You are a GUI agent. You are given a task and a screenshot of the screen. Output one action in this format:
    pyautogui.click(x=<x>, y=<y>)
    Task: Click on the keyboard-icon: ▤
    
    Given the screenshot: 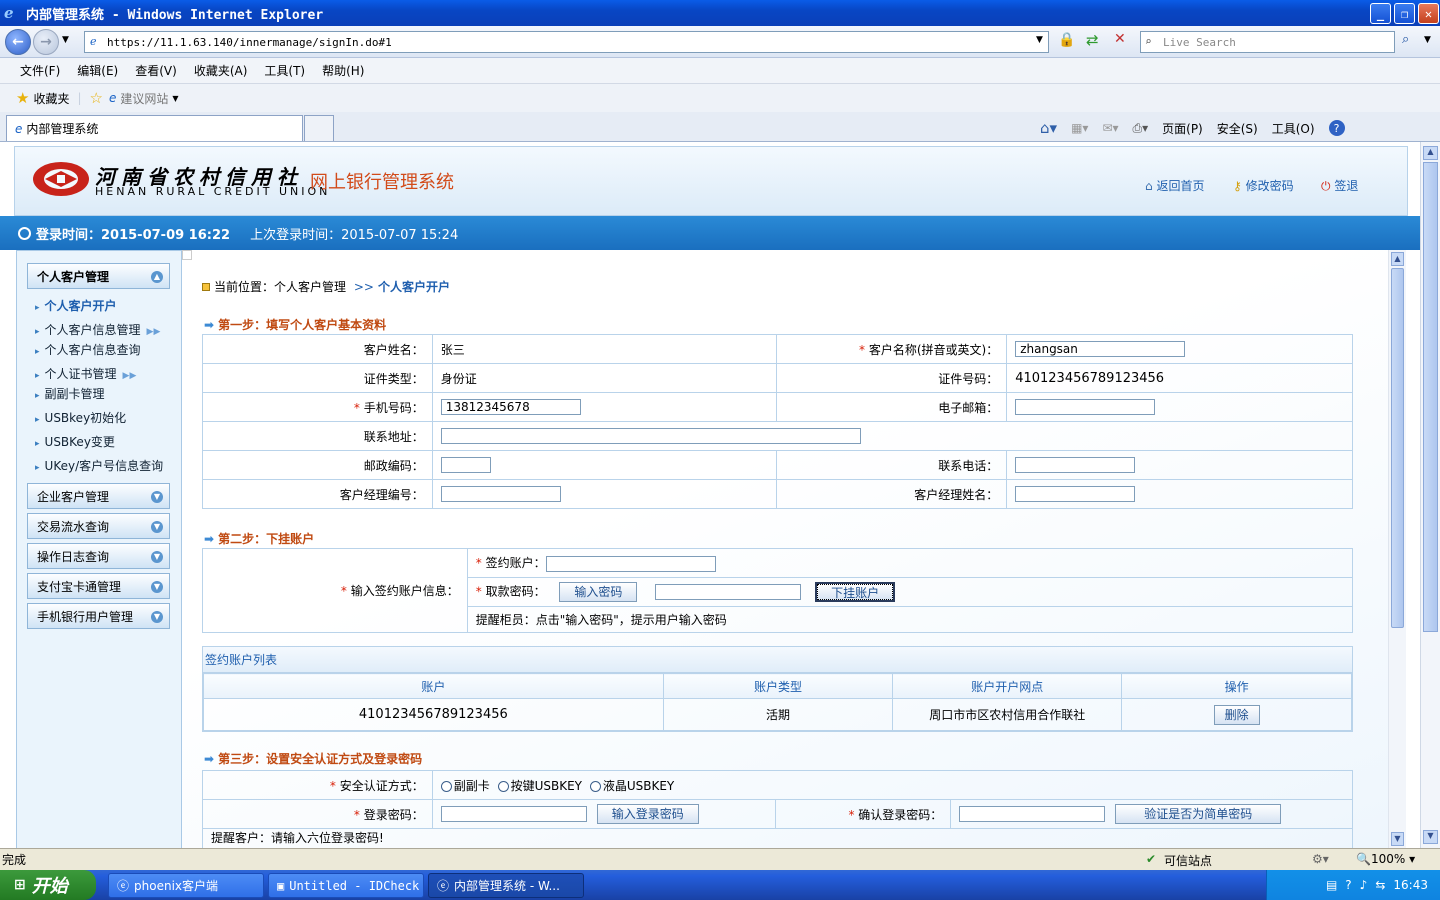 What is the action you would take?
    pyautogui.click(x=1331, y=885)
    